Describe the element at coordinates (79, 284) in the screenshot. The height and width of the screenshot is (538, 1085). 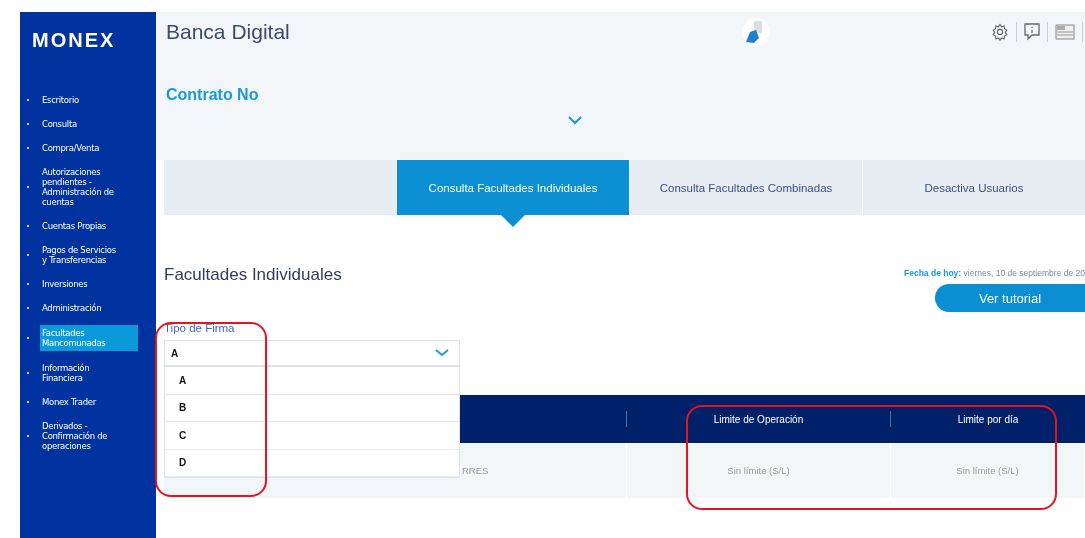
I see `sidebar-item: Inversiones` at that location.